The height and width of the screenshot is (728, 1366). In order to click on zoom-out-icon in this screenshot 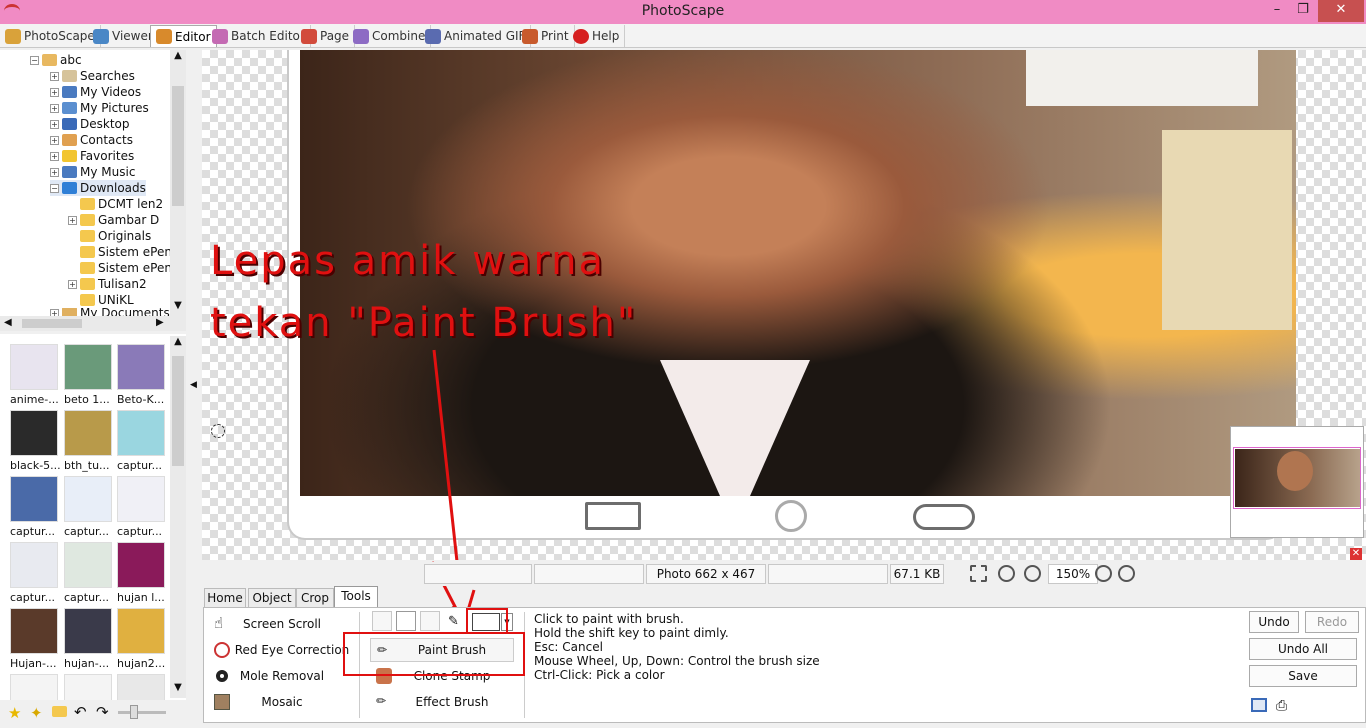, I will do `click(1126, 573)`.